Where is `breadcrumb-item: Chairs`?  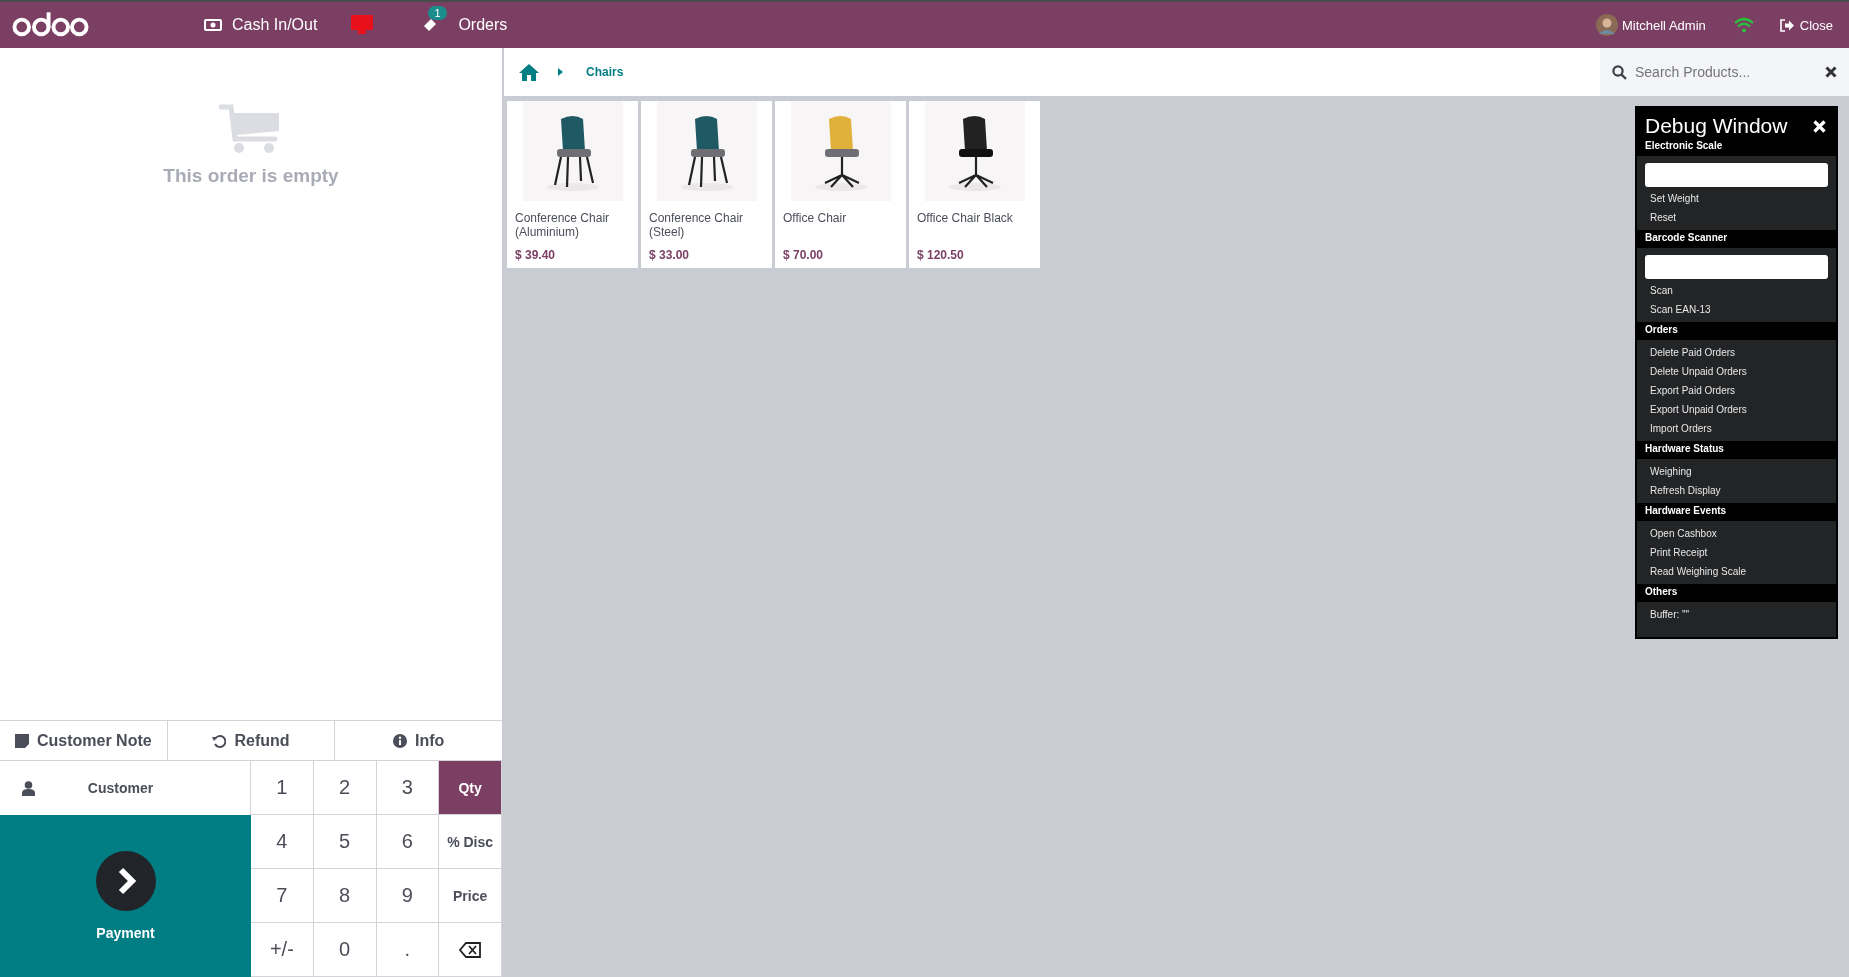 breadcrumb-item: Chairs is located at coordinates (605, 72).